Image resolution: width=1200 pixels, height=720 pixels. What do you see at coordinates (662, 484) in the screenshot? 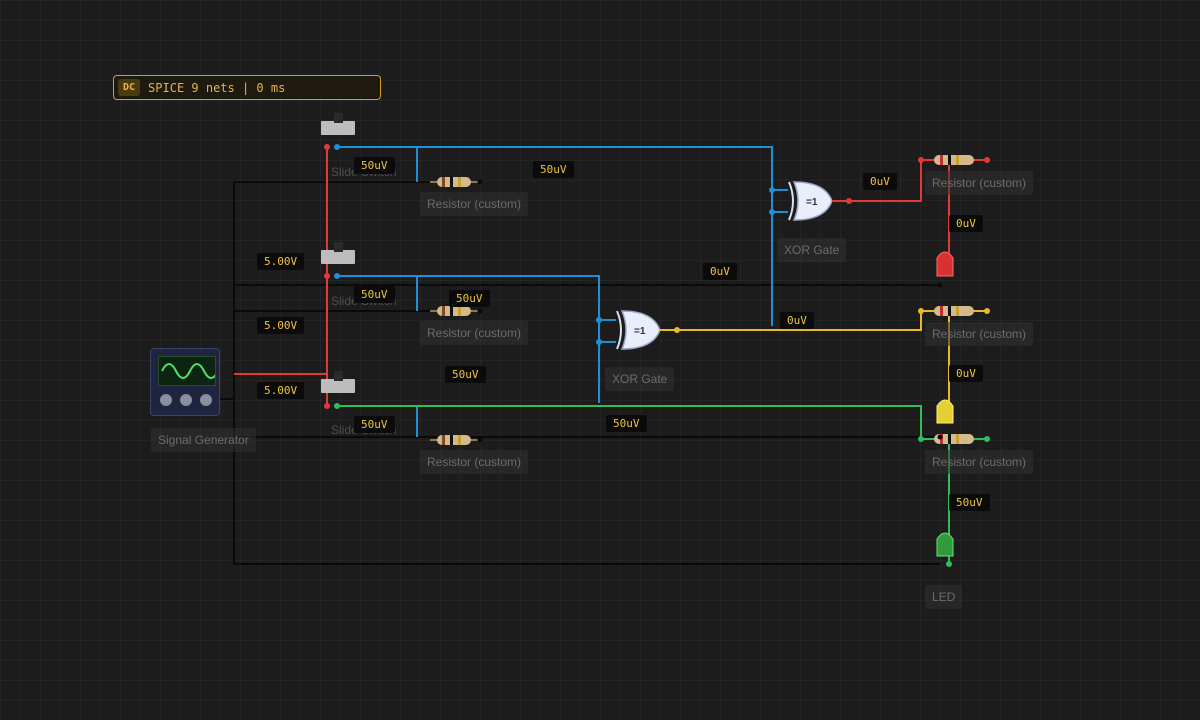
I see `signal-wires-green` at bounding box center [662, 484].